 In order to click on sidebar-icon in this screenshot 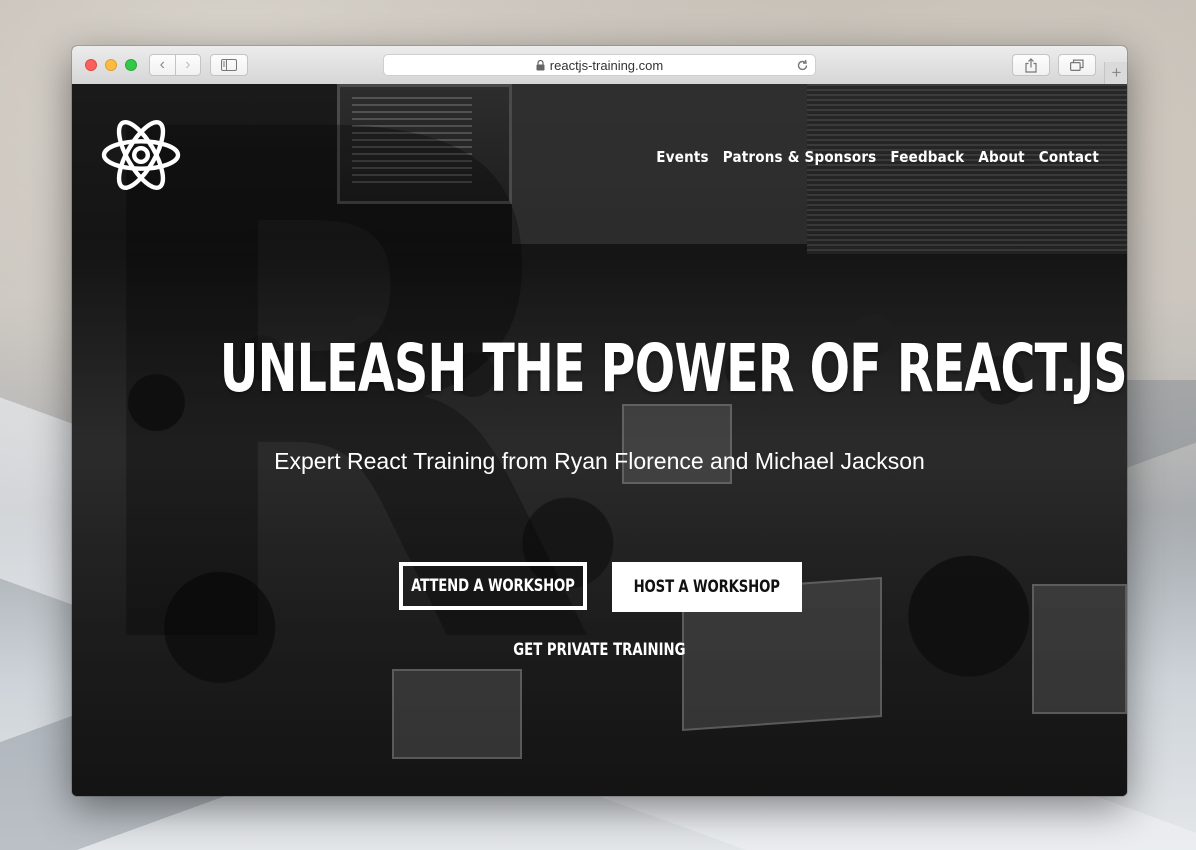, I will do `click(229, 65)`.